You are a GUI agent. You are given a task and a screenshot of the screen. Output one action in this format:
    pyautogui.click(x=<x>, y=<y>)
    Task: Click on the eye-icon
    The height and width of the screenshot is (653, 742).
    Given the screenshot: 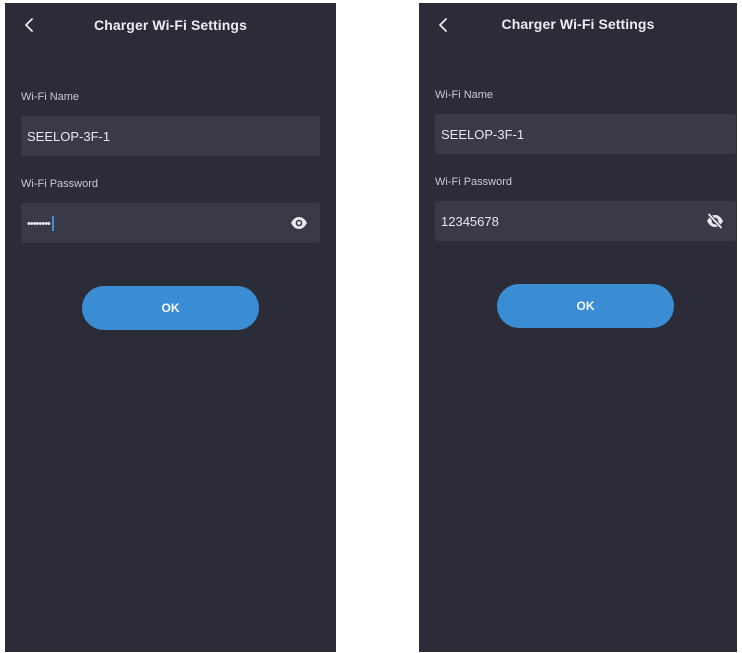 What is the action you would take?
    pyautogui.click(x=299, y=223)
    